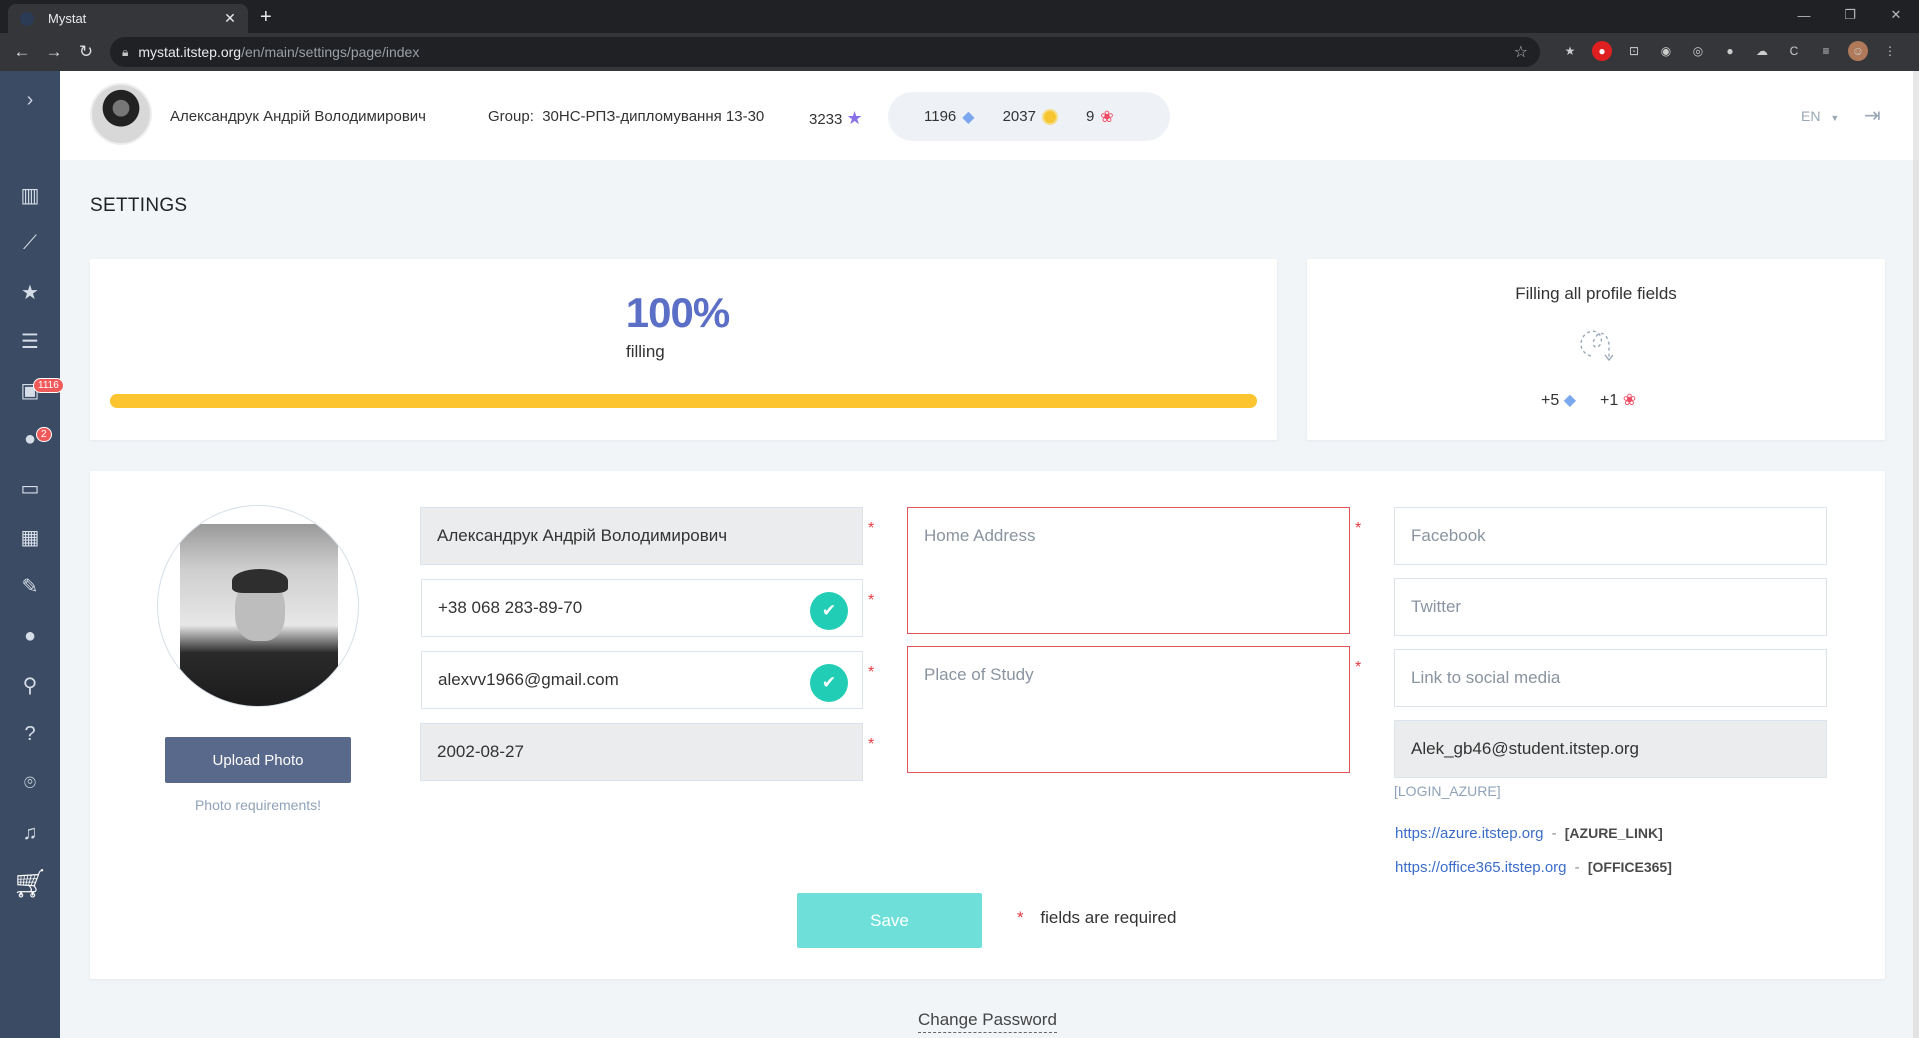 The width and height of the screenshot is (1919, 1038). What do you see at coordinates (30, 292) in the screenshot?
I see `star-icon: ★` at bounding box center [30, 292].